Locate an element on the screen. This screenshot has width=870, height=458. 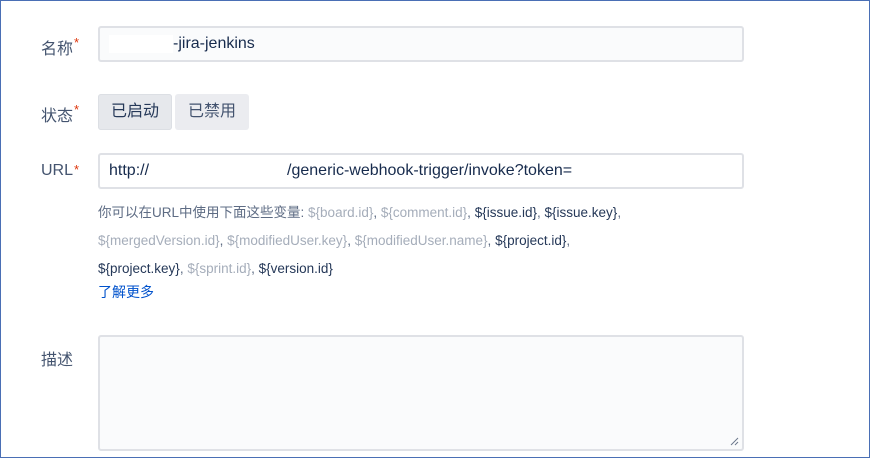
name-required-mark: * is located at coordinates (77, 42).